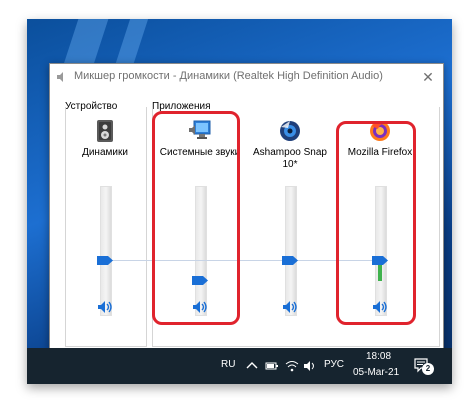  What do you see at coordinates (60, 77) in the screenshot?
I see `speaker-title-icon` at bounding box center [60, 77].